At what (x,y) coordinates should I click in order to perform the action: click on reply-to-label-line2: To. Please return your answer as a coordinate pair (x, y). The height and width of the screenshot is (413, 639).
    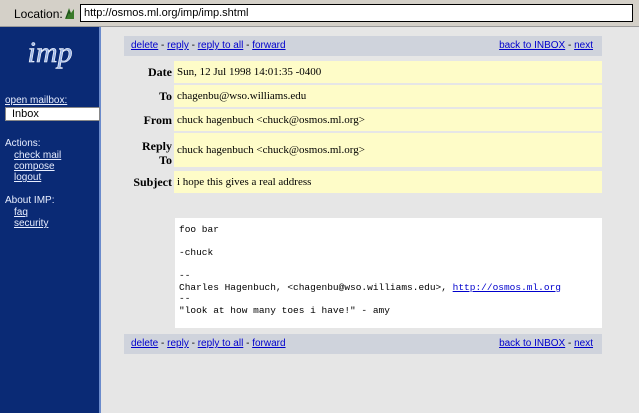
    Looking at the image, I should click on (165, 160).